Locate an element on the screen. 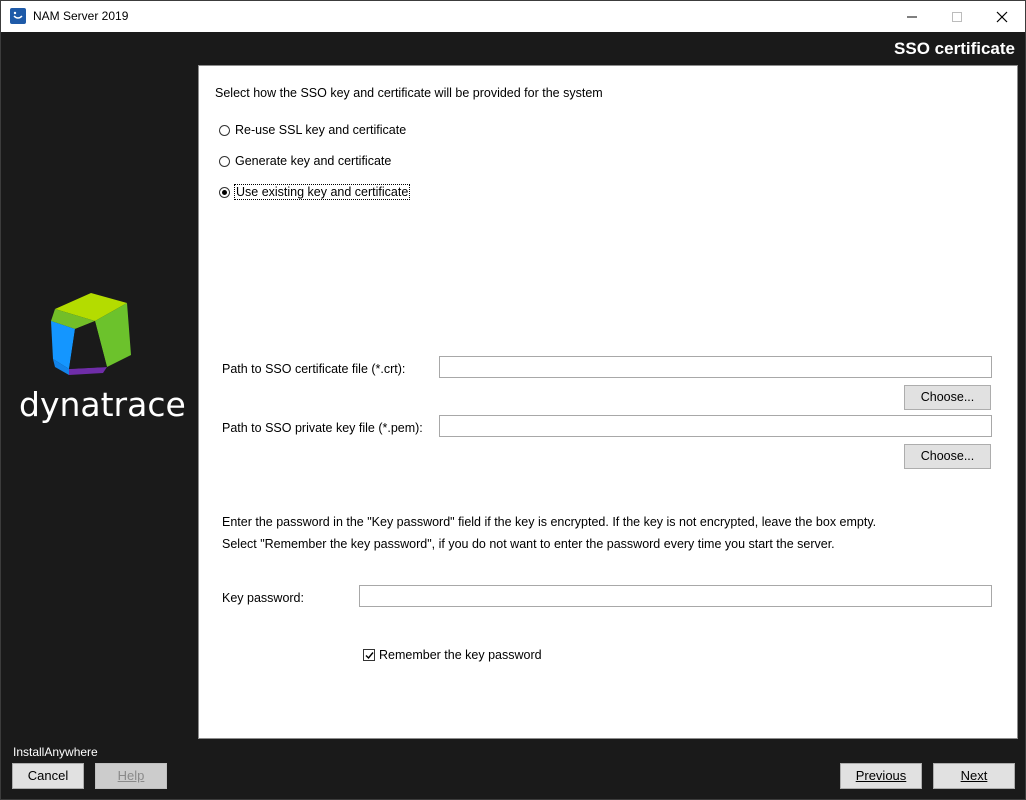 The height and width of the screenshot is (800, 1026). app-icon is located at coordinates (18, 16).